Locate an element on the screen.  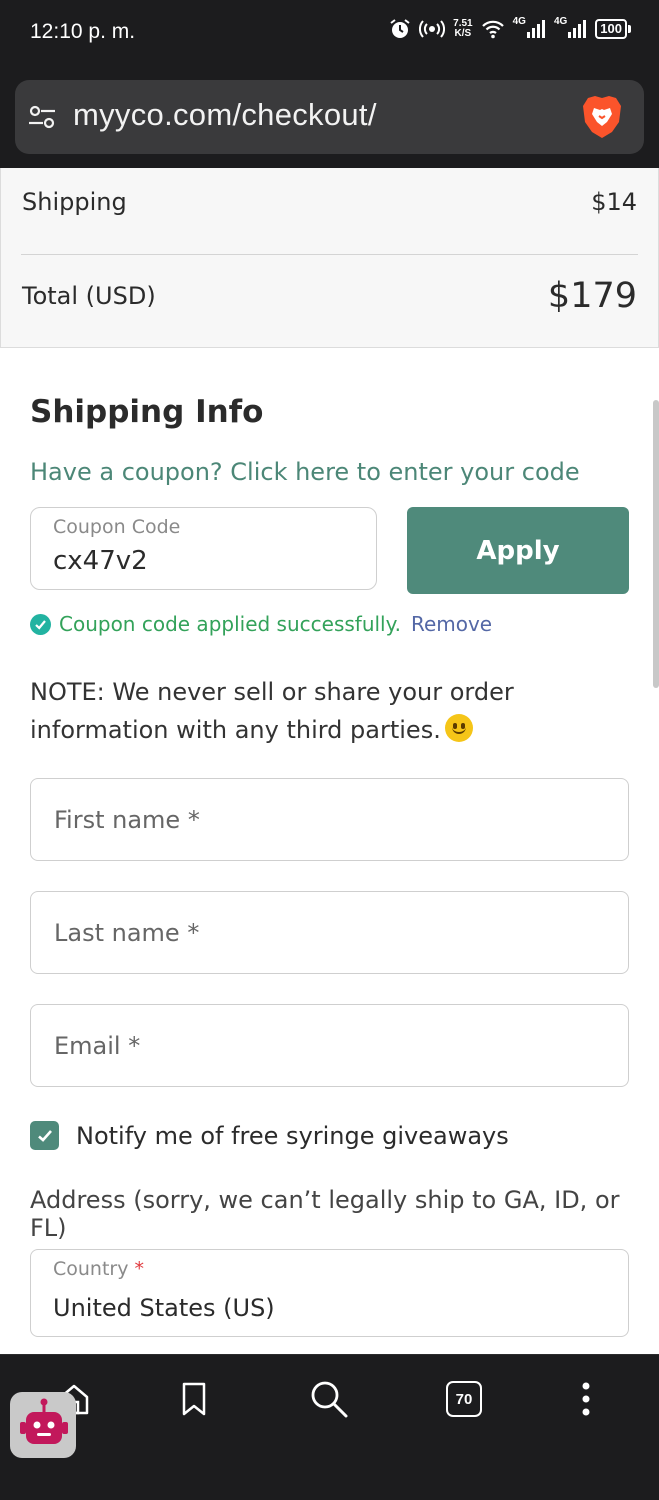
total-value: $179 is located at coordinates (592, 296).